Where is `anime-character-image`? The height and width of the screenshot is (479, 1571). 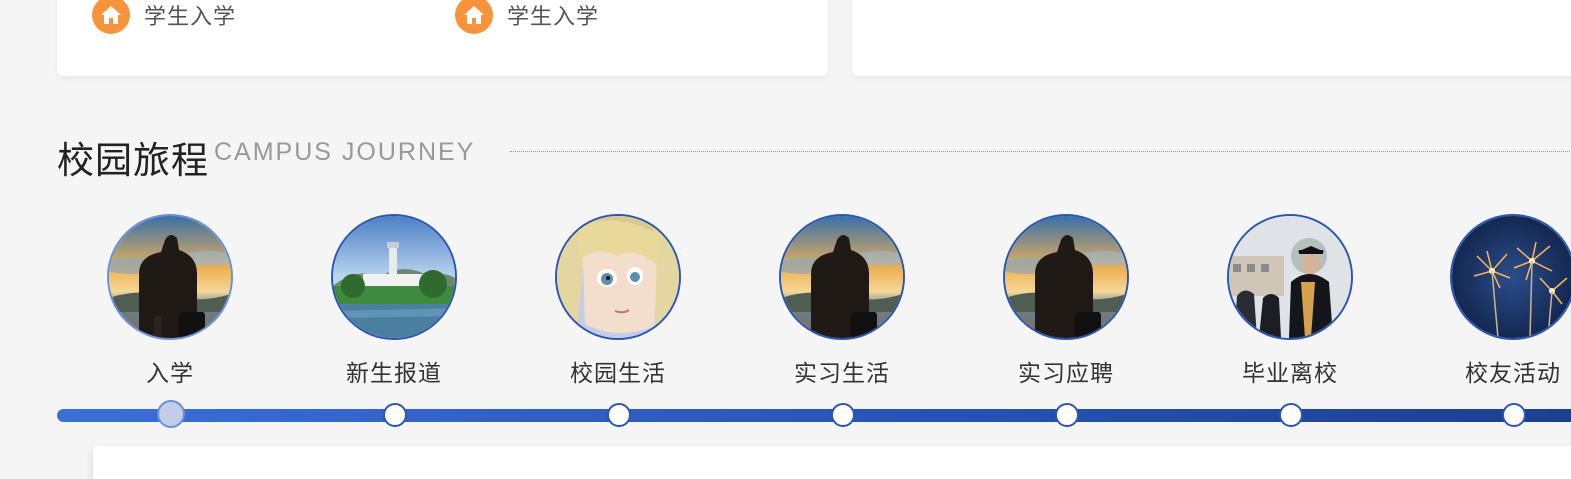 anime-character-image is located at coordinates (618, 277).